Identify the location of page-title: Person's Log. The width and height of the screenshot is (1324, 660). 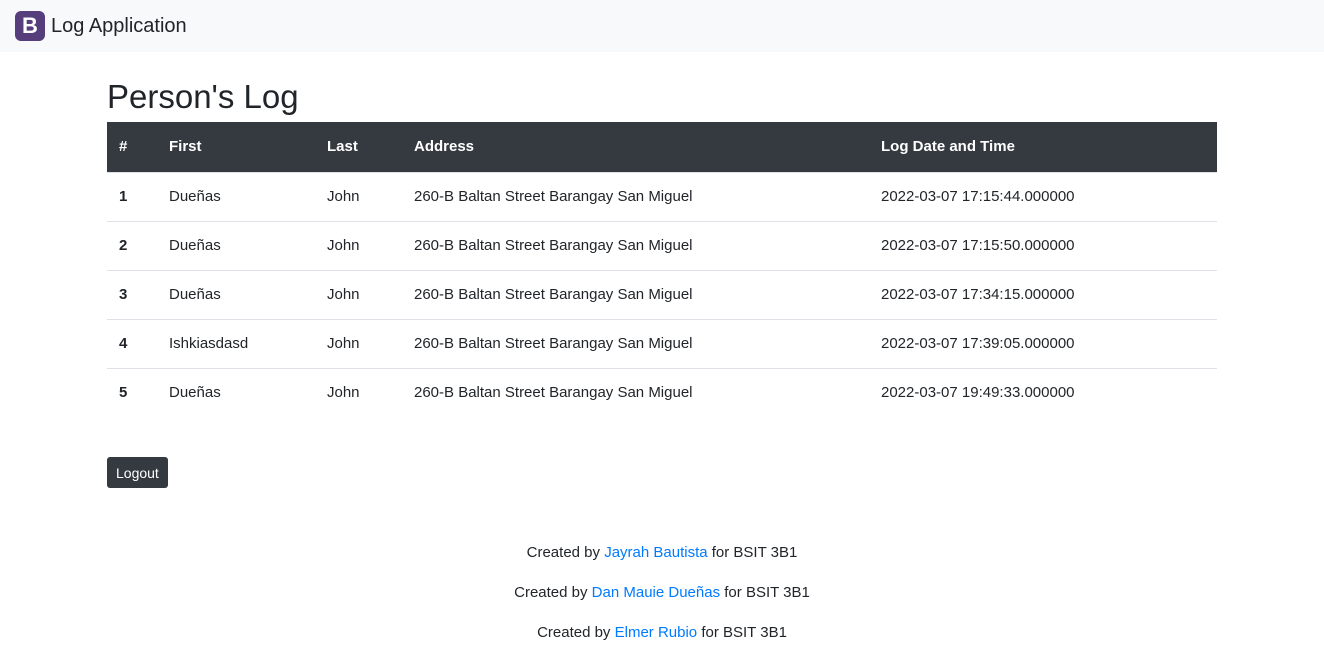
(203, 96).